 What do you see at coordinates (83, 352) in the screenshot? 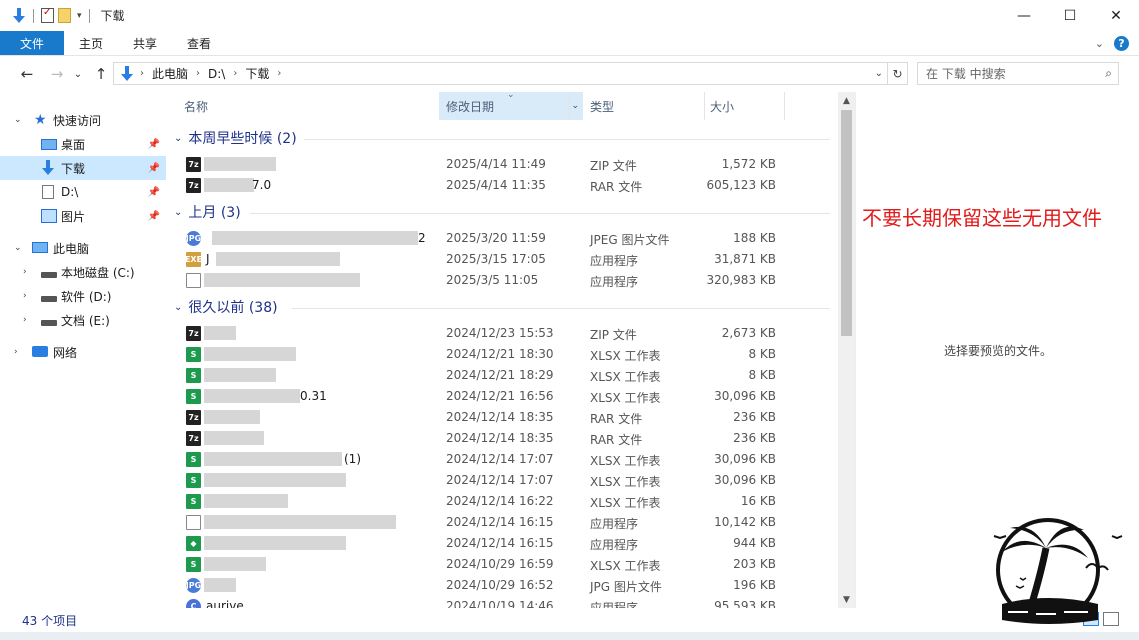
I see `nav-network: › 网络` at bounding box center [83, 352].